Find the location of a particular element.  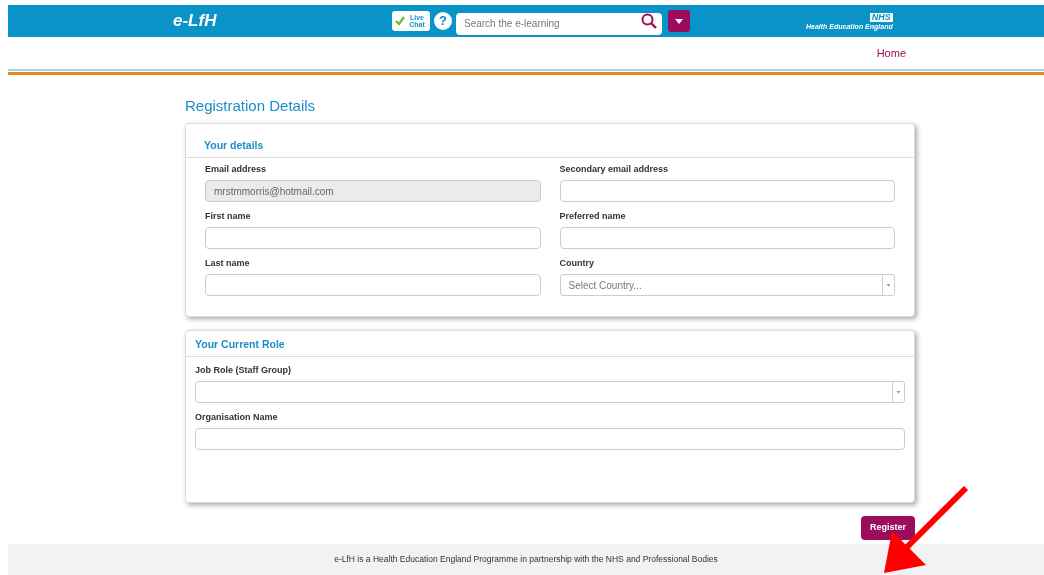

site-logo: e-LfH is located at coordinates (195, 21).